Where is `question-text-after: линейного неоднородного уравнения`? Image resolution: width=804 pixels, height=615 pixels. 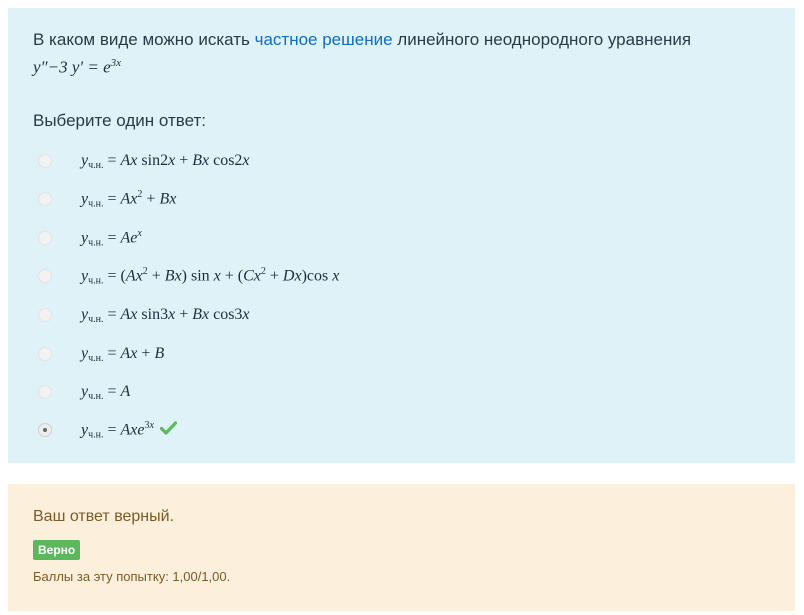
question-text-after: линейного неоднородного уравнения is located at coordinates (542, 39).